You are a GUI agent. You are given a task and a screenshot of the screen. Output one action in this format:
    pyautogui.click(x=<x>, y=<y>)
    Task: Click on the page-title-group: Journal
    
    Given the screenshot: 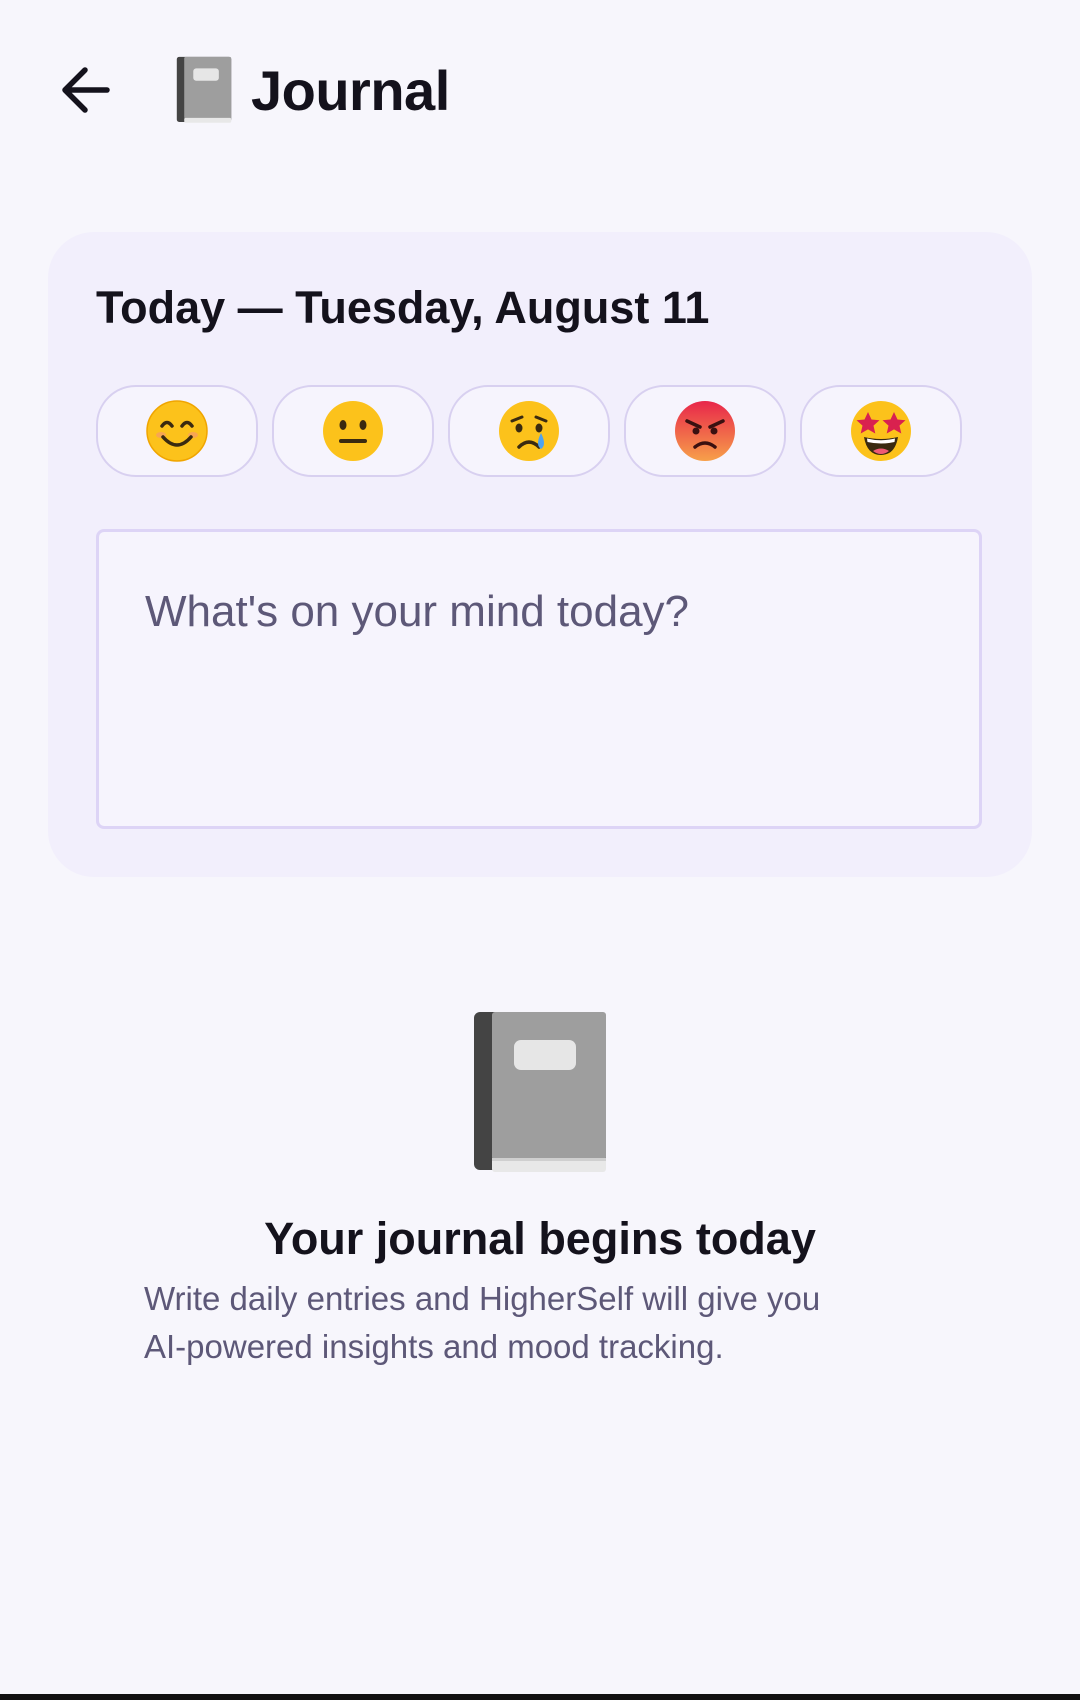 What is the action you would take?
    pyautogui.click(x=312, y=90)
    